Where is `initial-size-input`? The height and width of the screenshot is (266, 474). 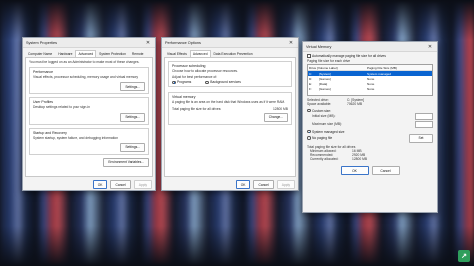
initial-size-input is located at coordinates (424, 116).